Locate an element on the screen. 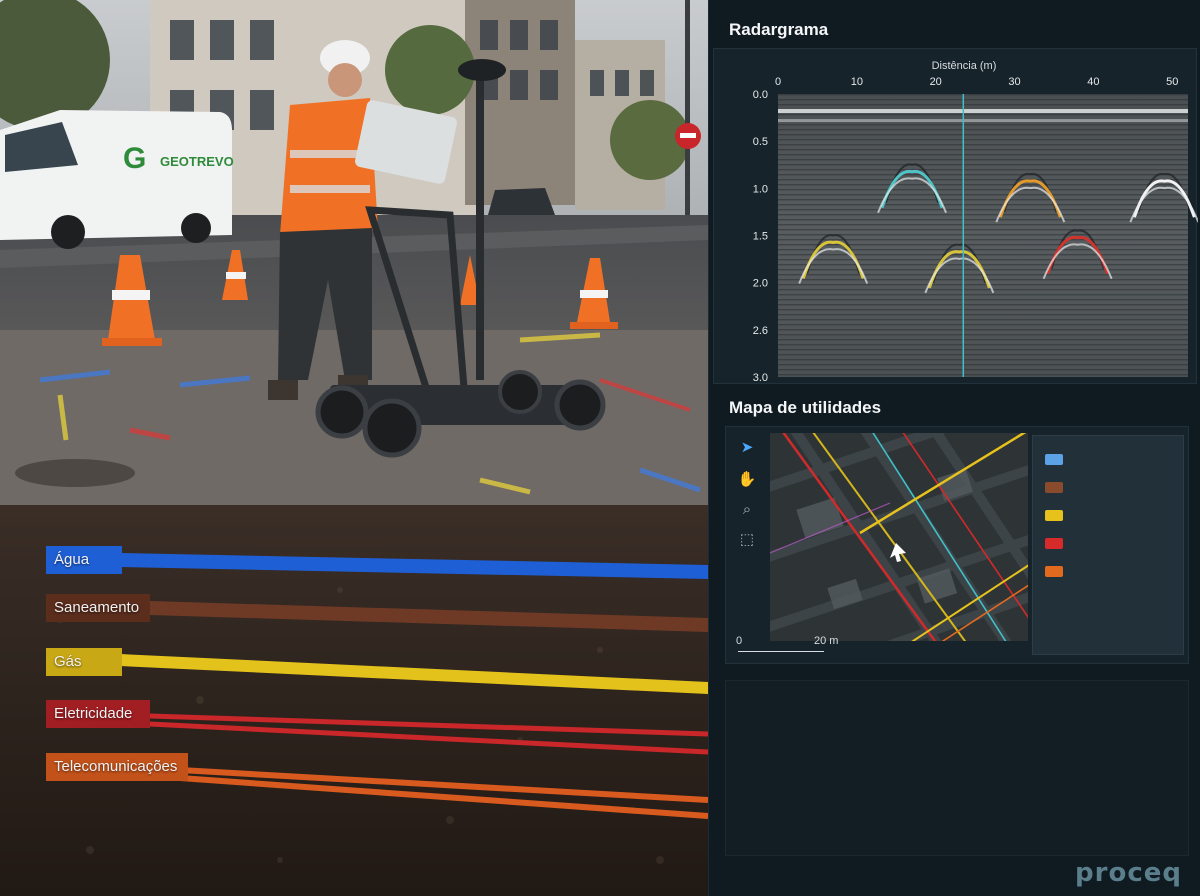 The image size is (1200, 896). utility-map-view is located at coordinates (899, 537).